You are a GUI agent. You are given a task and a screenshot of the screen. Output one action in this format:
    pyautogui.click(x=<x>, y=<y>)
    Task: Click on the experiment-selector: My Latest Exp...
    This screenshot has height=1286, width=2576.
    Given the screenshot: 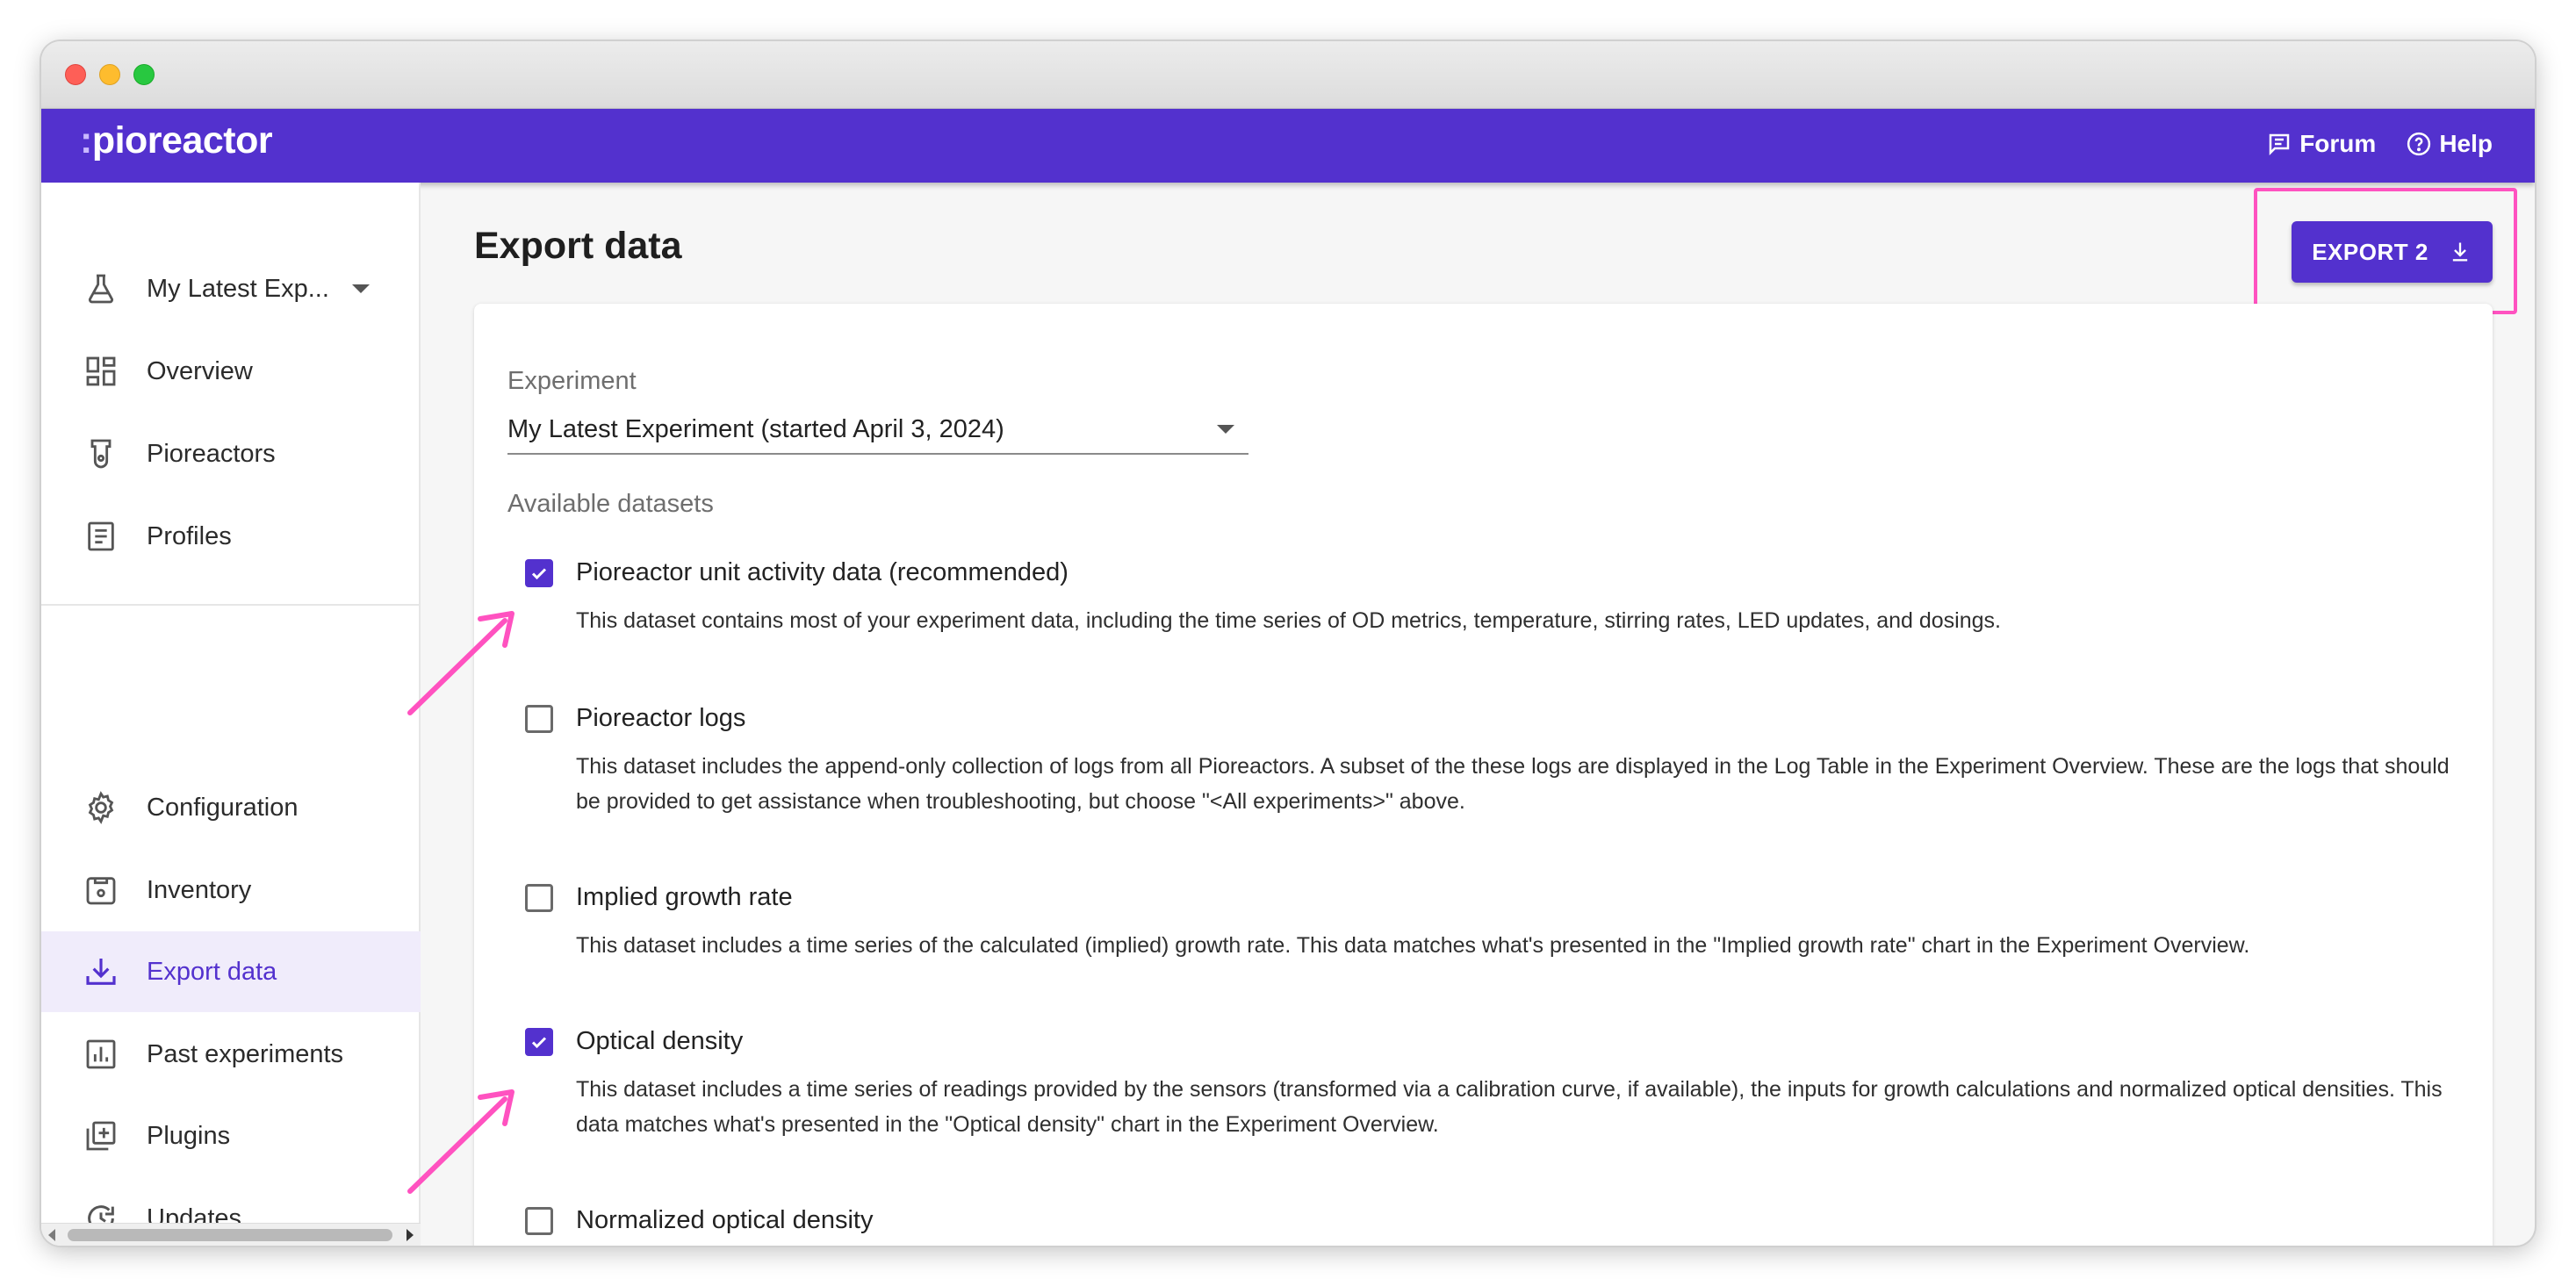 What is the action you would take?
    pyautogui.click(x=231, y=288)
    